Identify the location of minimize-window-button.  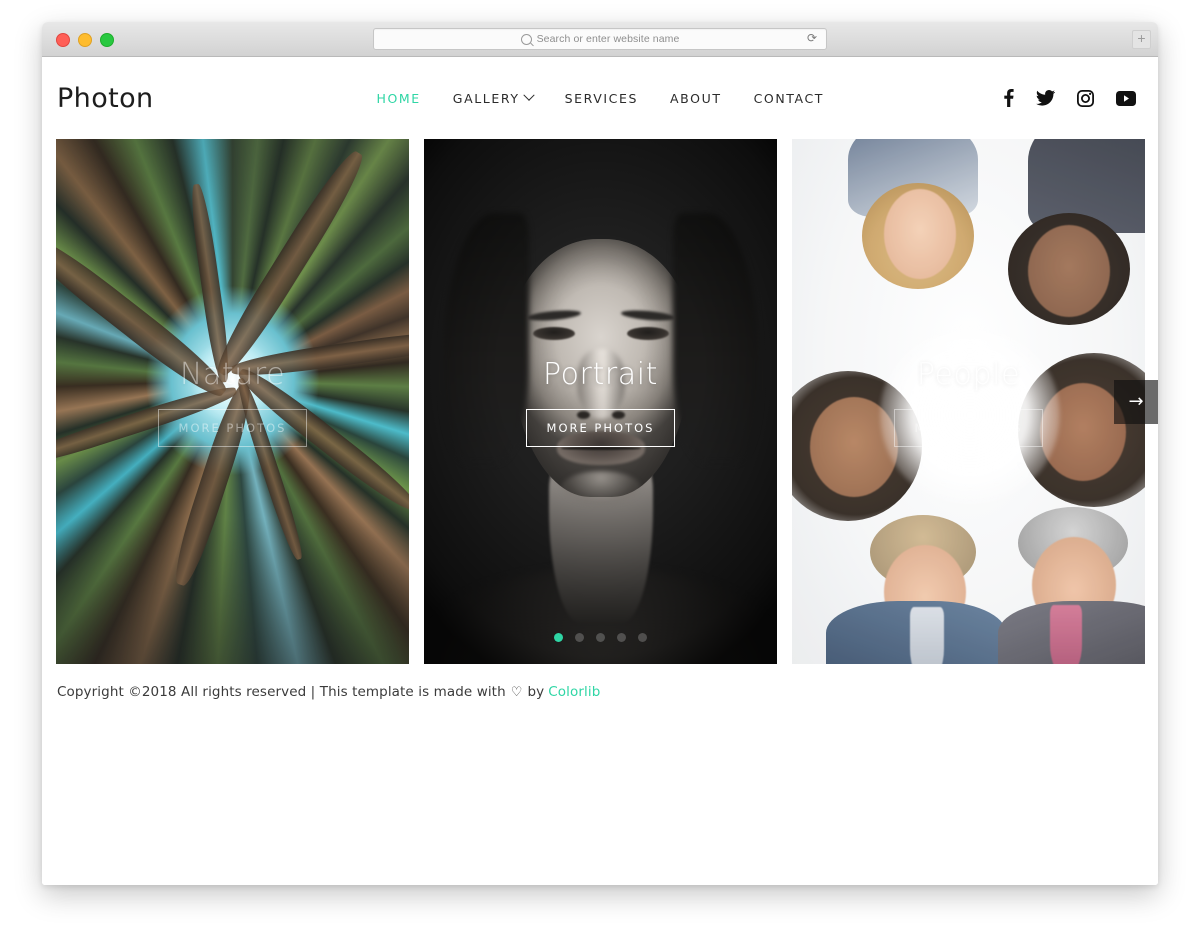
(85, 40).